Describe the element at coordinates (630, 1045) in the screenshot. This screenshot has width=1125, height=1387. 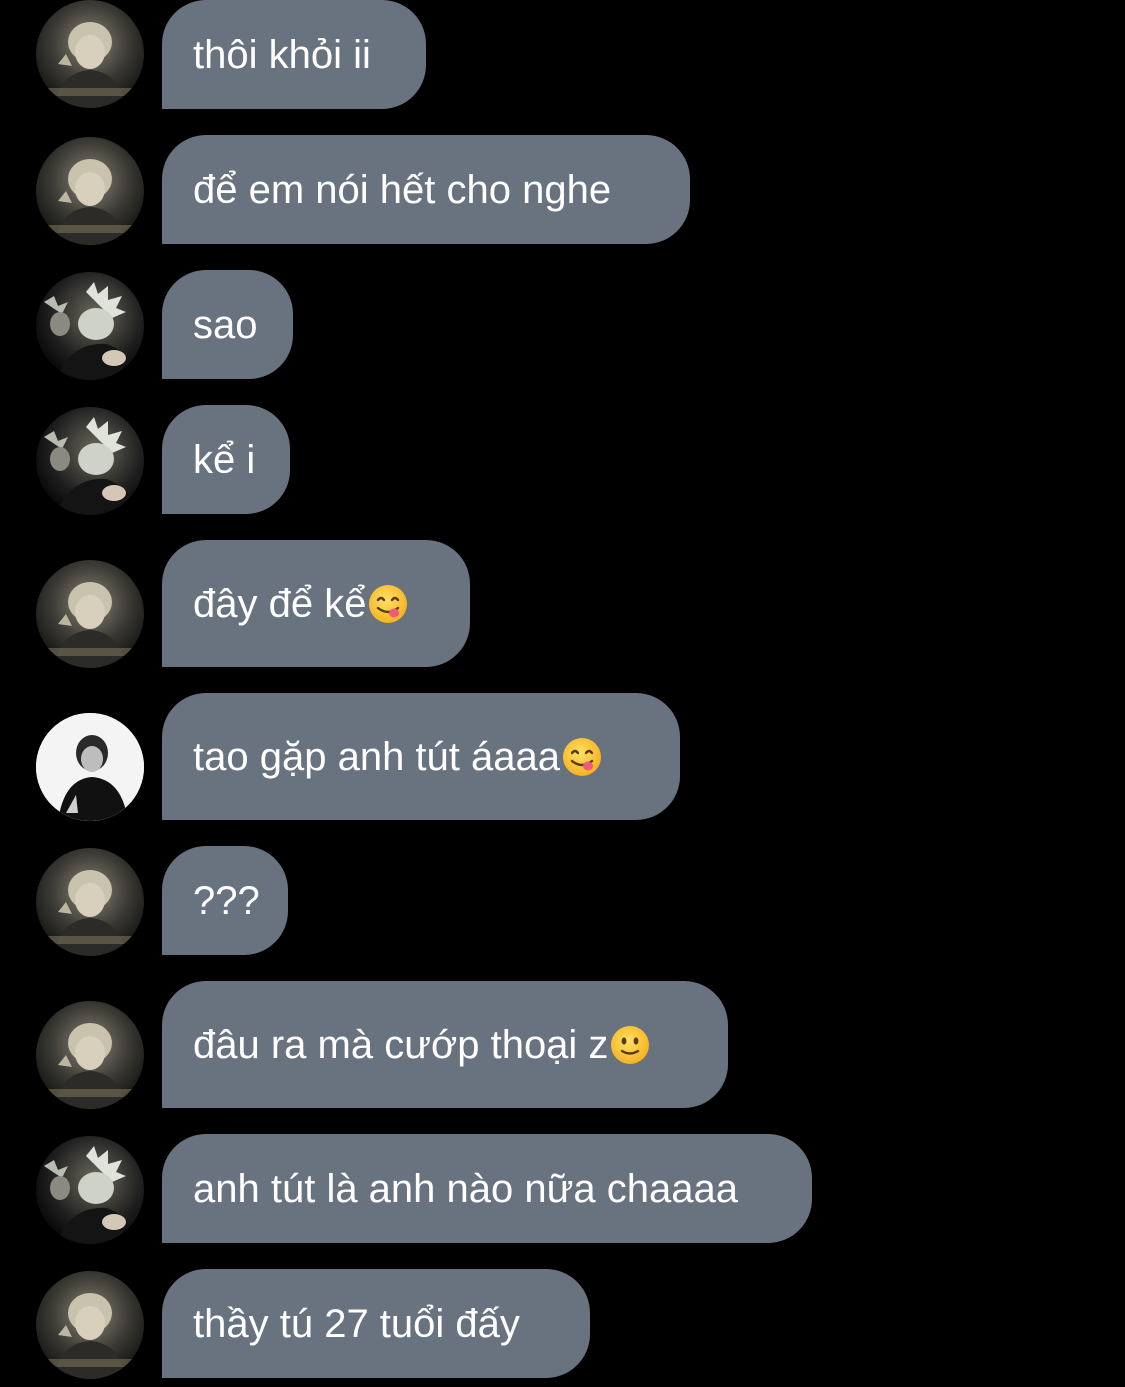
I see `slightly-smiling-face-emoji` at that location.